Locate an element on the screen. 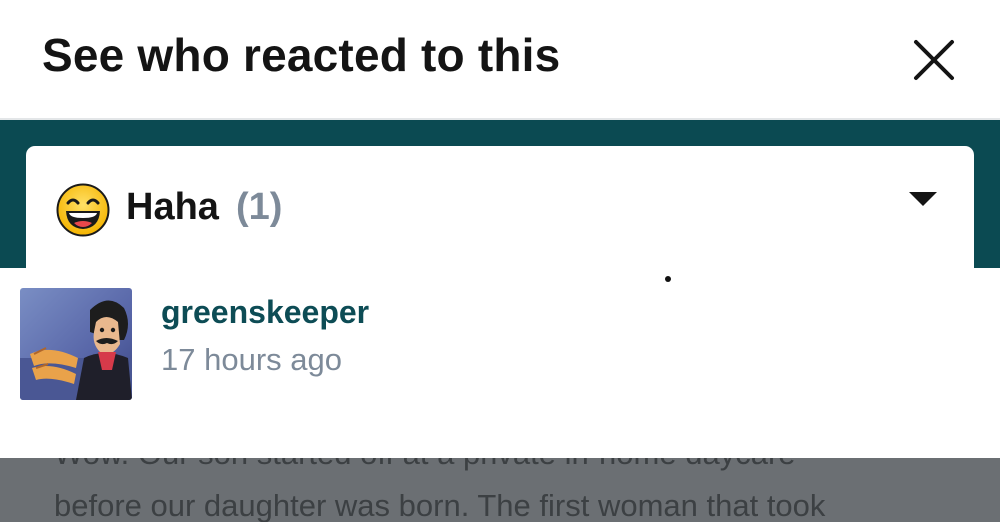  haha-emoji-icon is located at coordinates (83, 210).